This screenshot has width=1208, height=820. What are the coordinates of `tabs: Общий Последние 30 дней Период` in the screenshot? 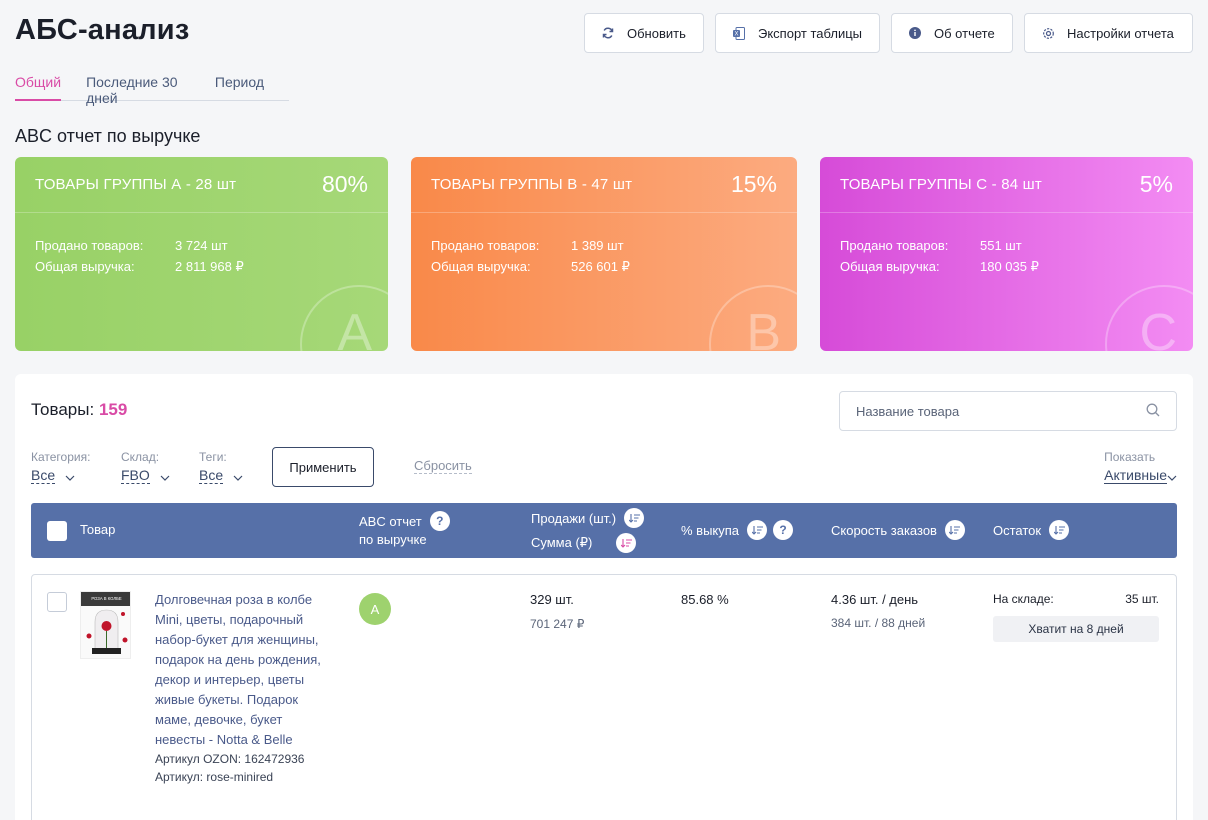 It's located at (152, 90).